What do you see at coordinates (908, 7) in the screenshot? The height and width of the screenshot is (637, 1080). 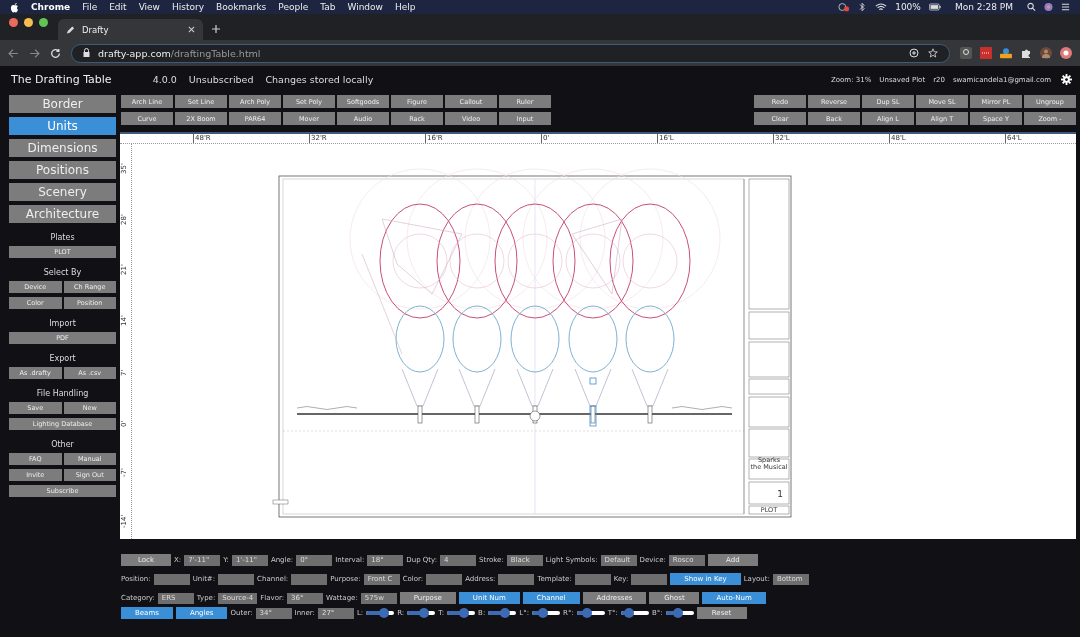 I see `battery-percent: 100%` at bounding box center [908, 7].